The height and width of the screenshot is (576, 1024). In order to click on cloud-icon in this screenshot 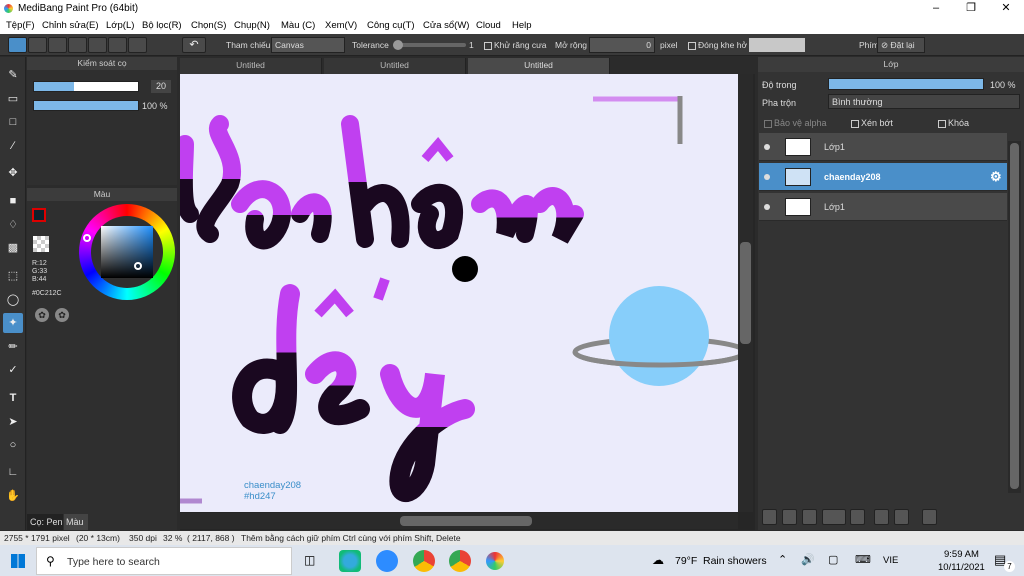, I will do `click(17, 45)`.